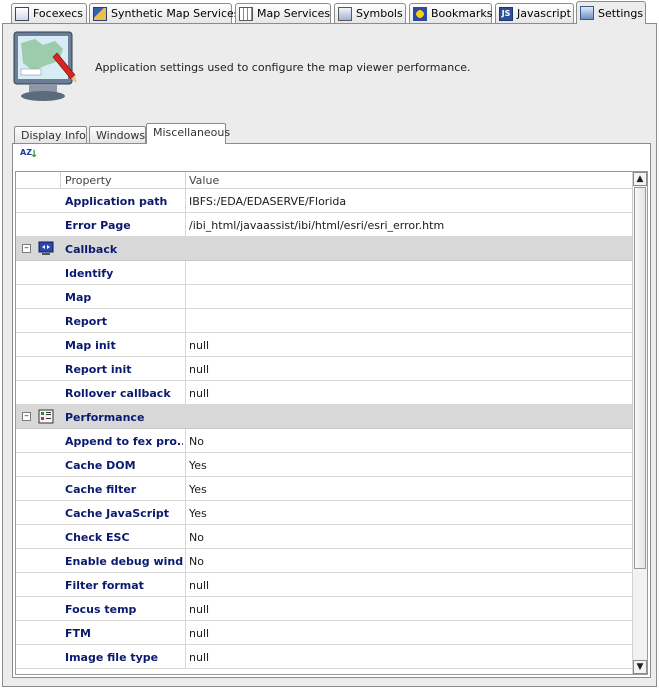 The width and height of the screenshot is (659, 689). What do you see at coordinates (100, 465) in the screenshot?
I see `property-name: Cache DOM` at bounding box center [100, 465].